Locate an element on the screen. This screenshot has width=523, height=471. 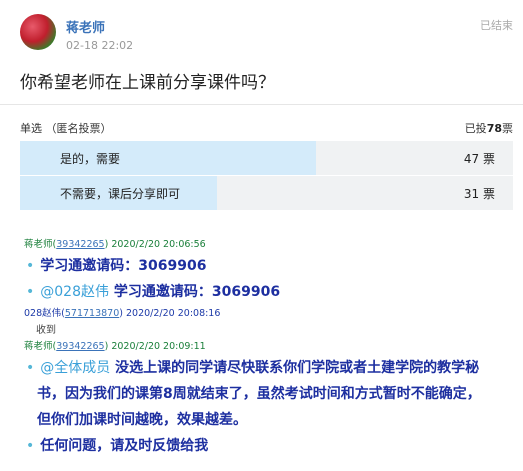
message-time: 2020/2/20 20:09:11 is located at coordinates (158, 346).